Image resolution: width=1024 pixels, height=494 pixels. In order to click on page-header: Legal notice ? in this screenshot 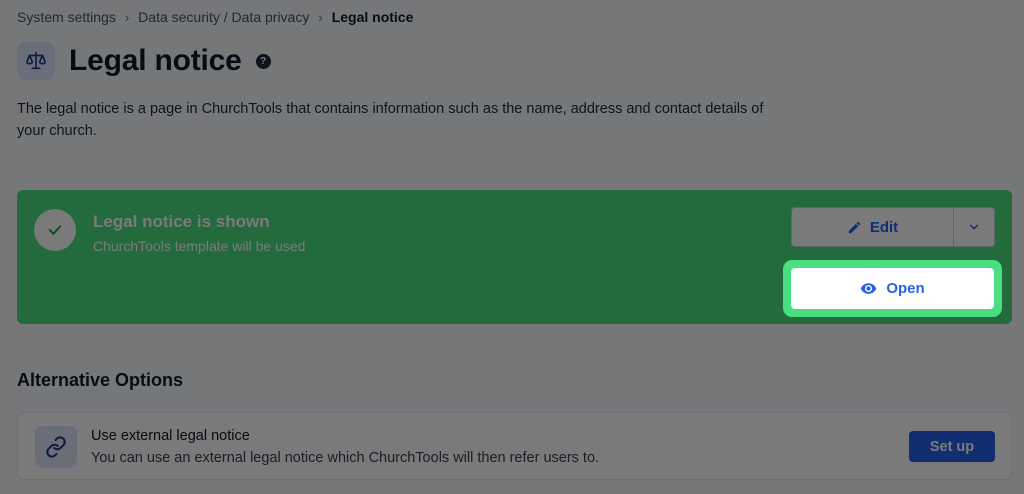, I will do `click(144, 61)`.